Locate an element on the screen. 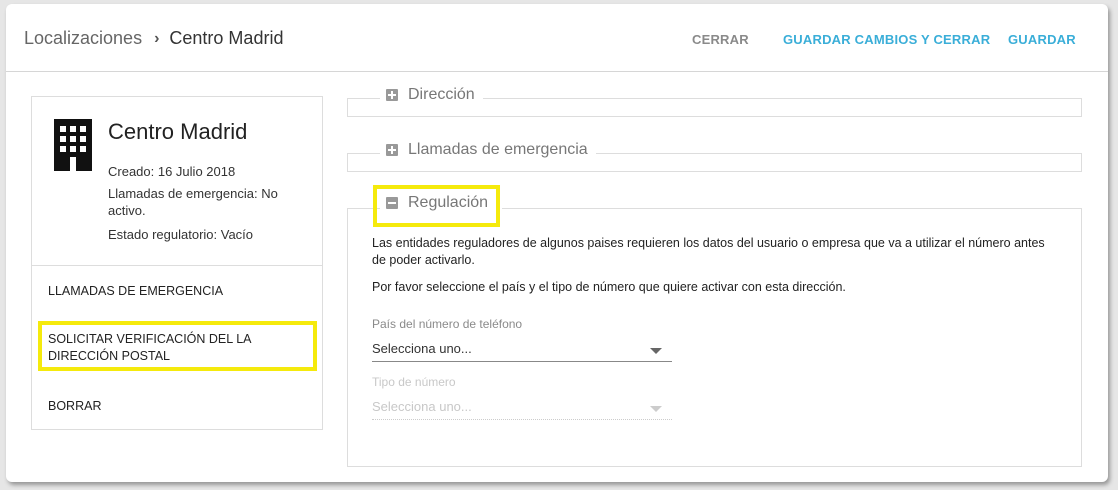 The height and width of the screenshot is (490, 1118). country-label: País del número de teléfono is located at coordinates (447, 324).